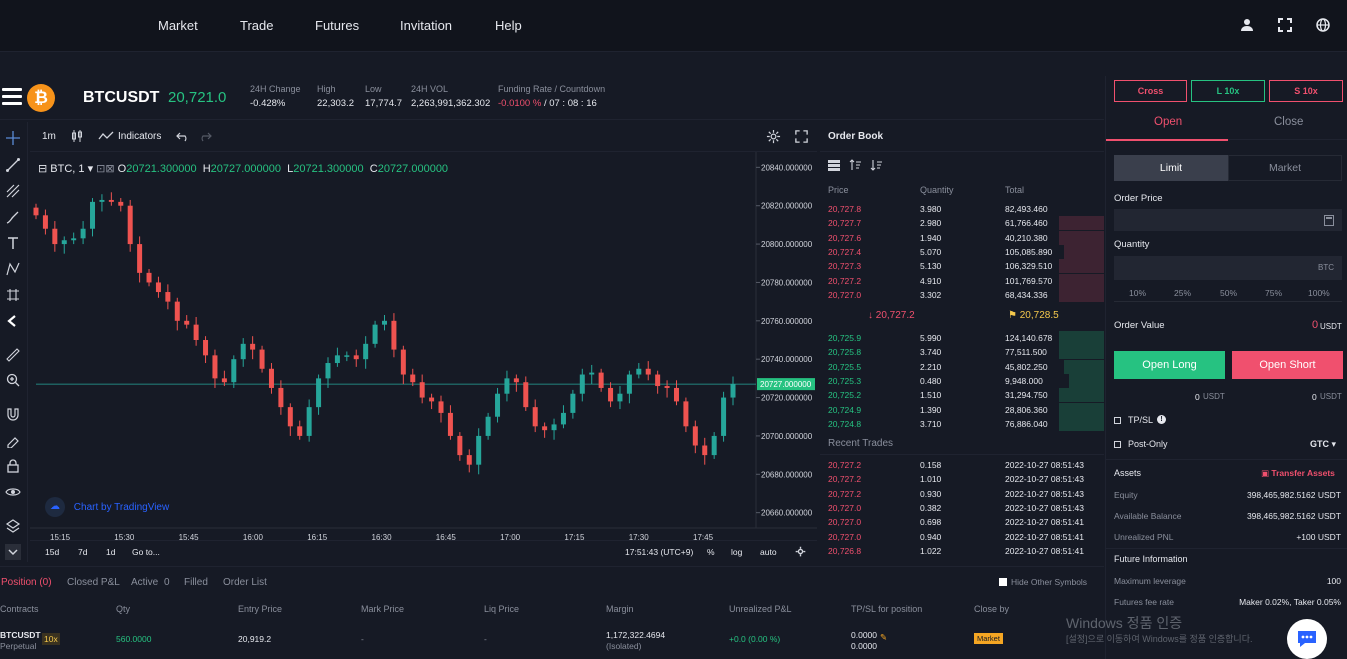  What do you see at coordinates (962, 223) in the screenshot?
I see `ask-row: 20,727.7 2.980 61,766.460` at bounding box center [962, 223].